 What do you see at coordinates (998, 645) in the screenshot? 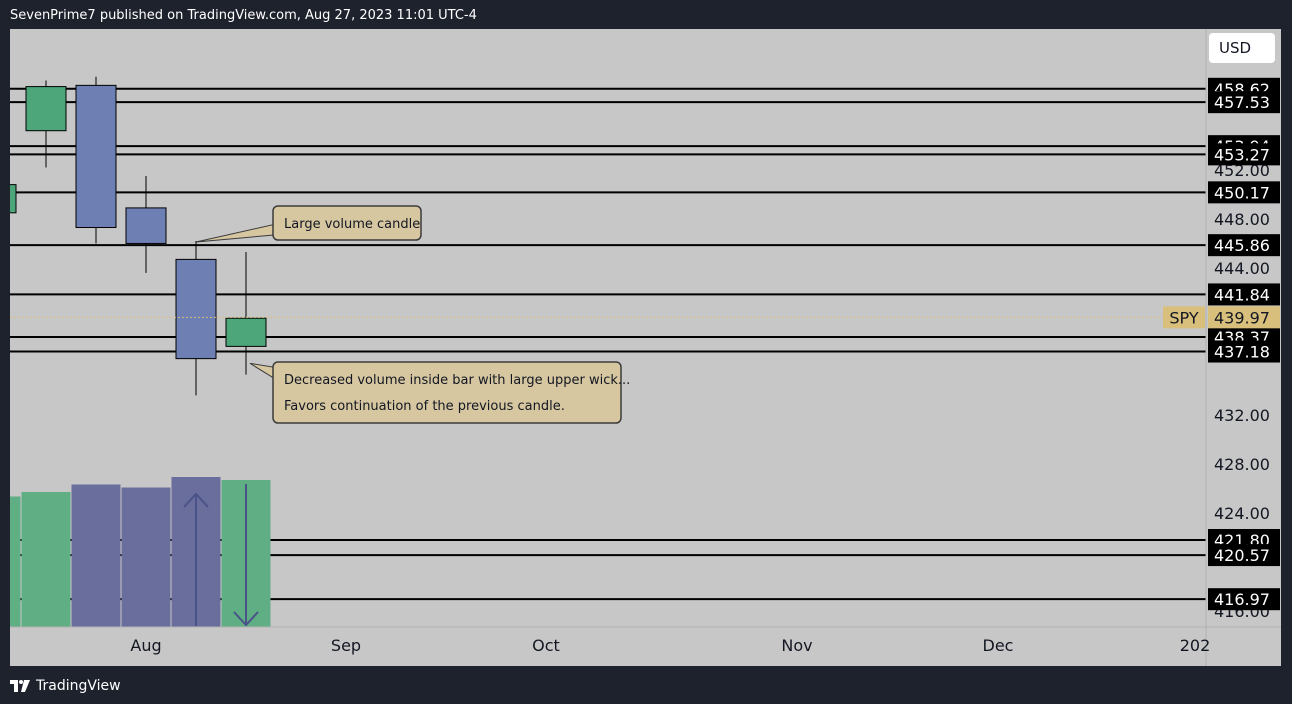
I see `time-tick-label: Dec` at bounding box center [998, 645].